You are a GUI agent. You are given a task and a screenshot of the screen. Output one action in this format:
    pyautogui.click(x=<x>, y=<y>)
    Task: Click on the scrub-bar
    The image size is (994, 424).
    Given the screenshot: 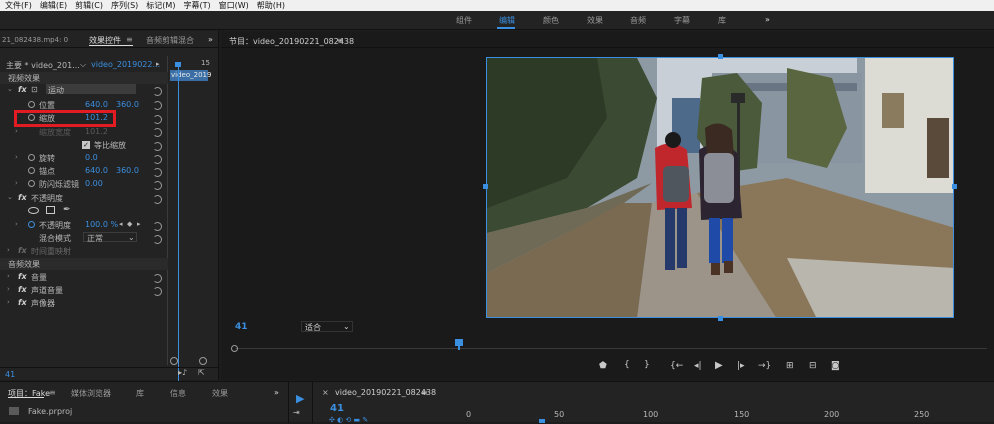 What is the action you would take?
    pyautogui.click(x=611, y=348)
    